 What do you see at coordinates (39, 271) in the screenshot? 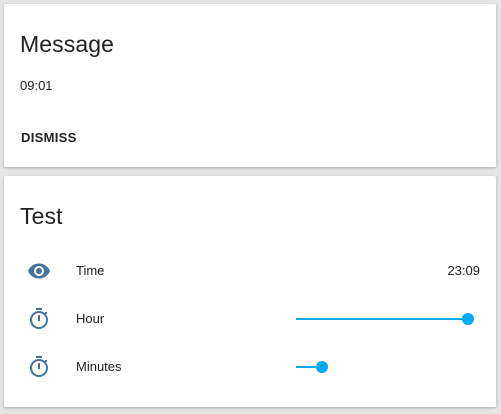
I see `eye-icon` at bounding box center [39, 271].